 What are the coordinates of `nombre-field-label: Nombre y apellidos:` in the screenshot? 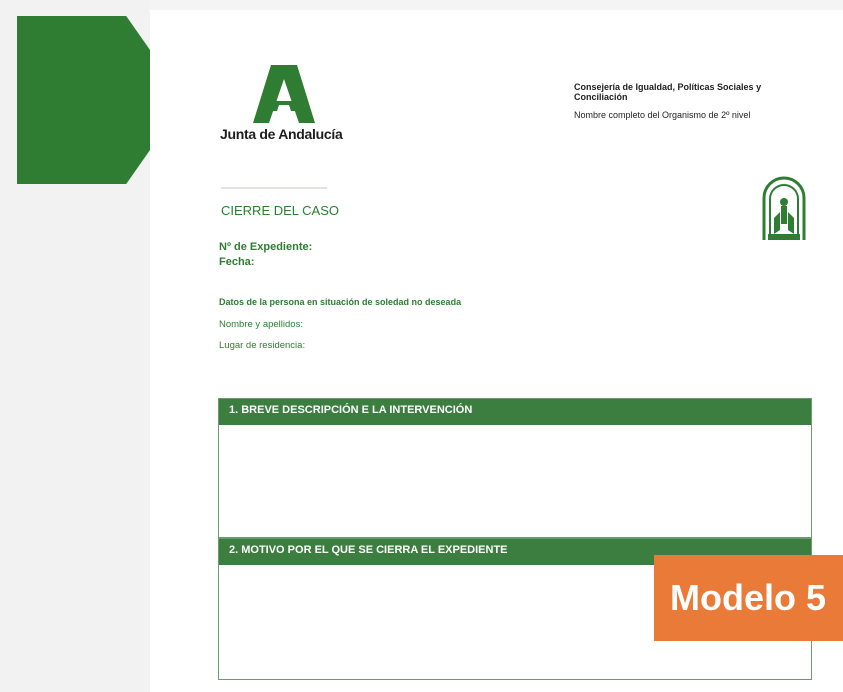 It's located at (261, 324).